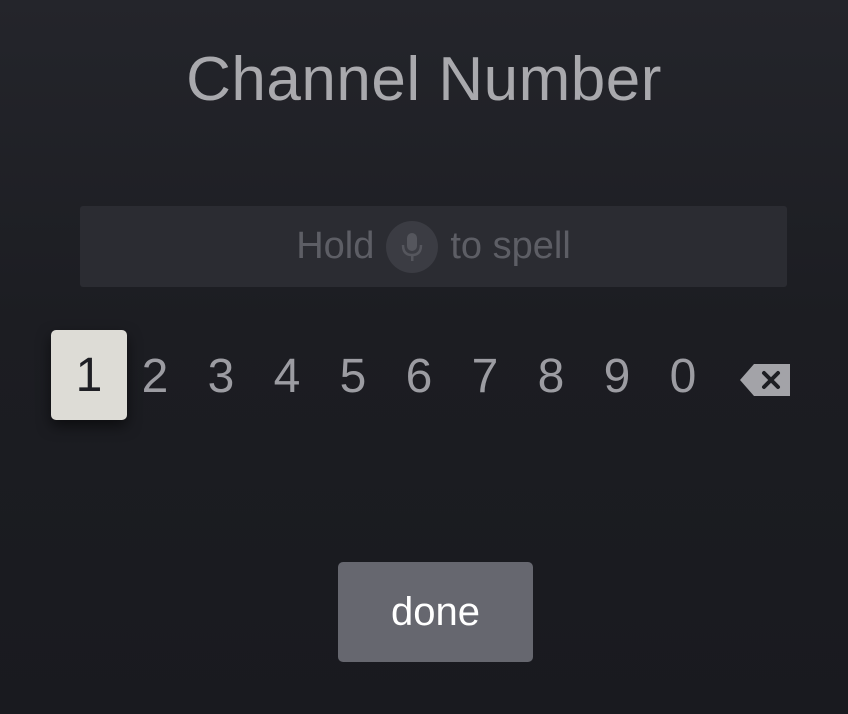  What do you see at coordinates (765, 380) in the screenshot?
I see `backspace-icon` at bounding box center [765, 380].